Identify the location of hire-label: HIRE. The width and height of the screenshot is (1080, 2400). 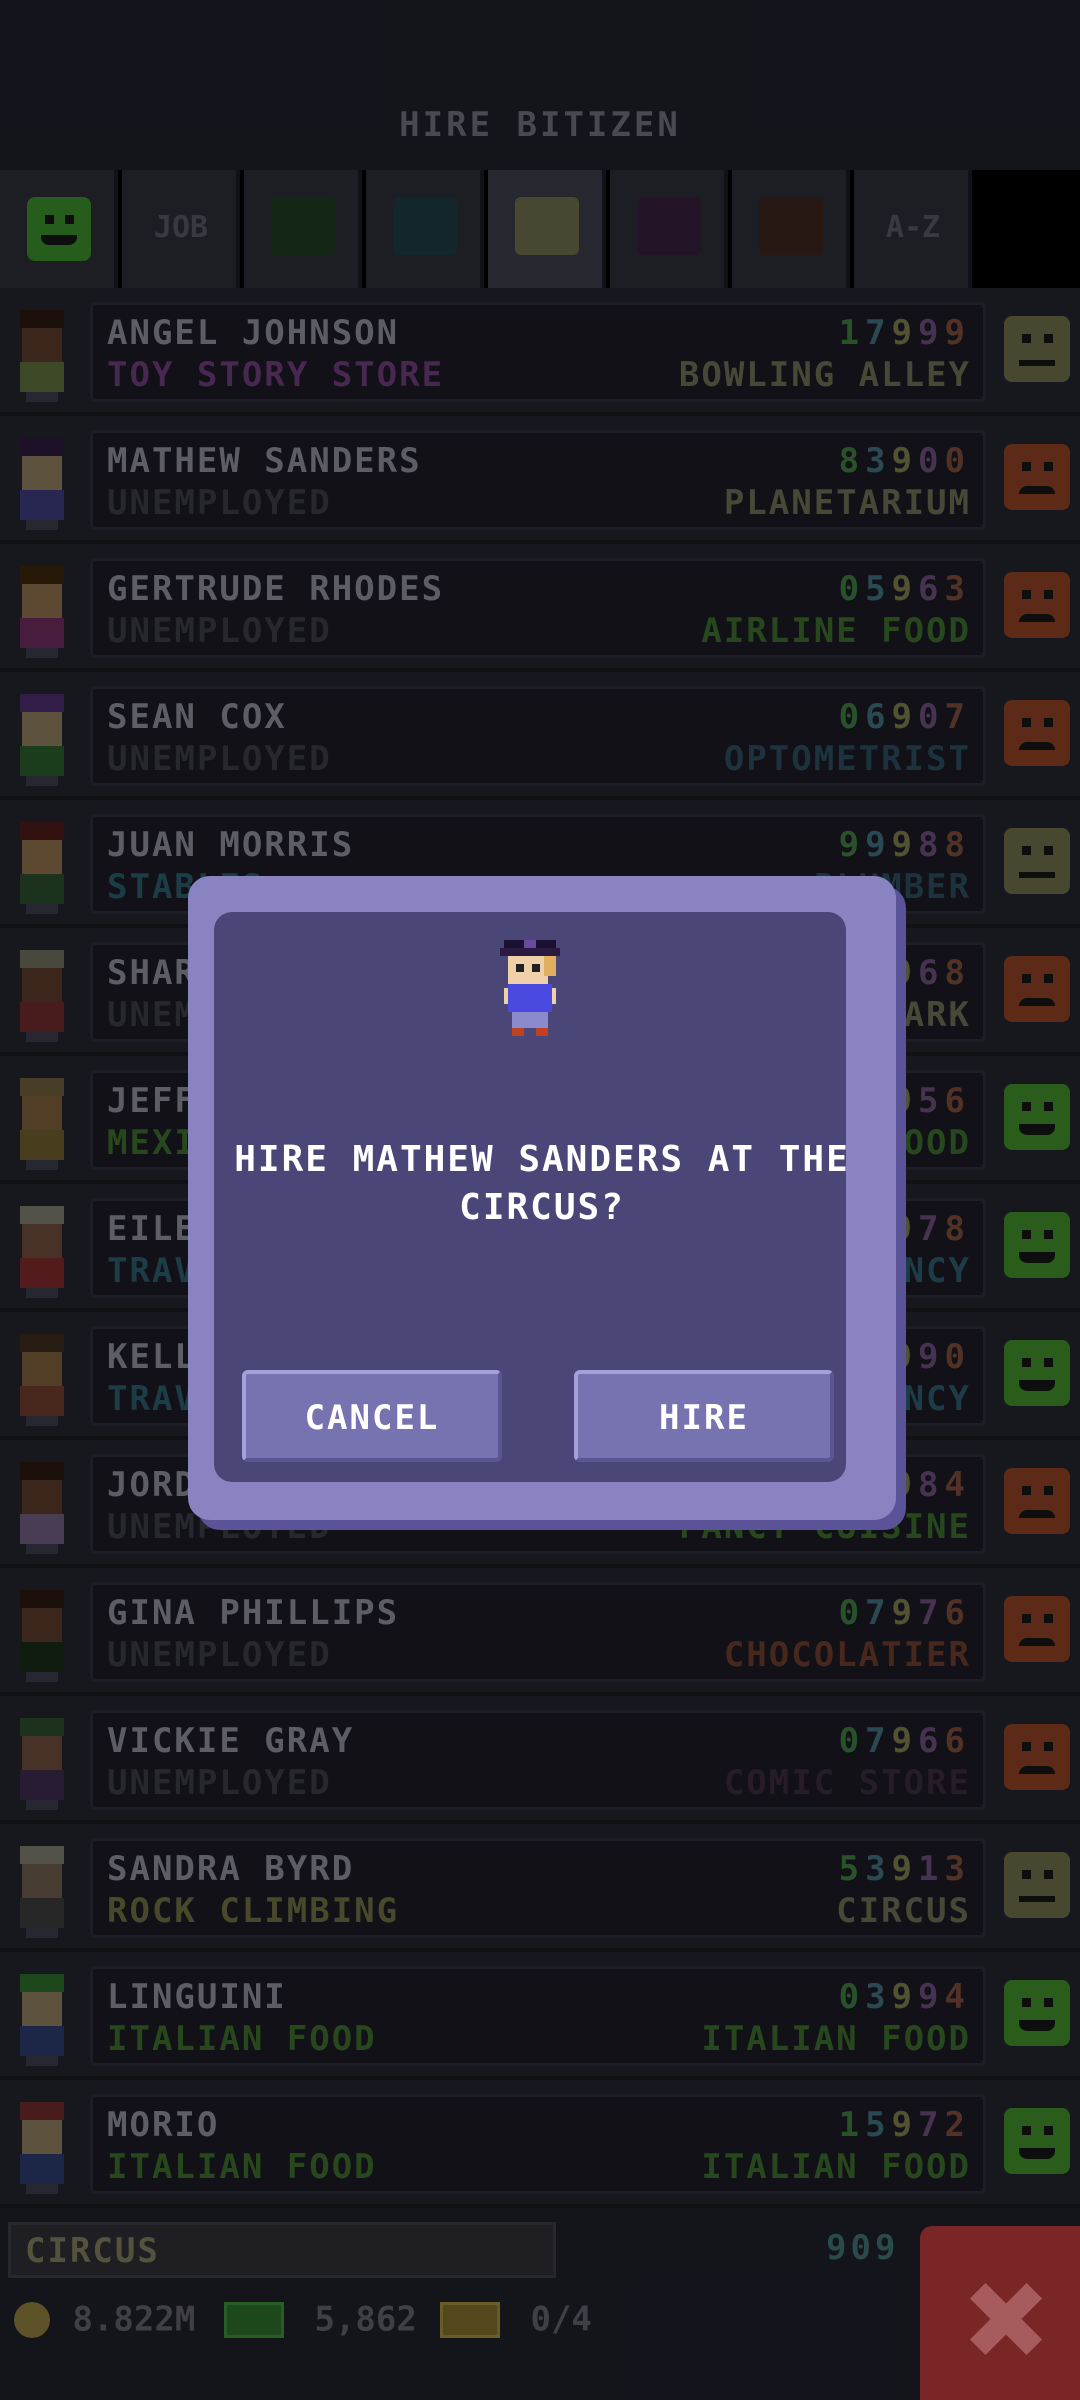
(704, 1418).